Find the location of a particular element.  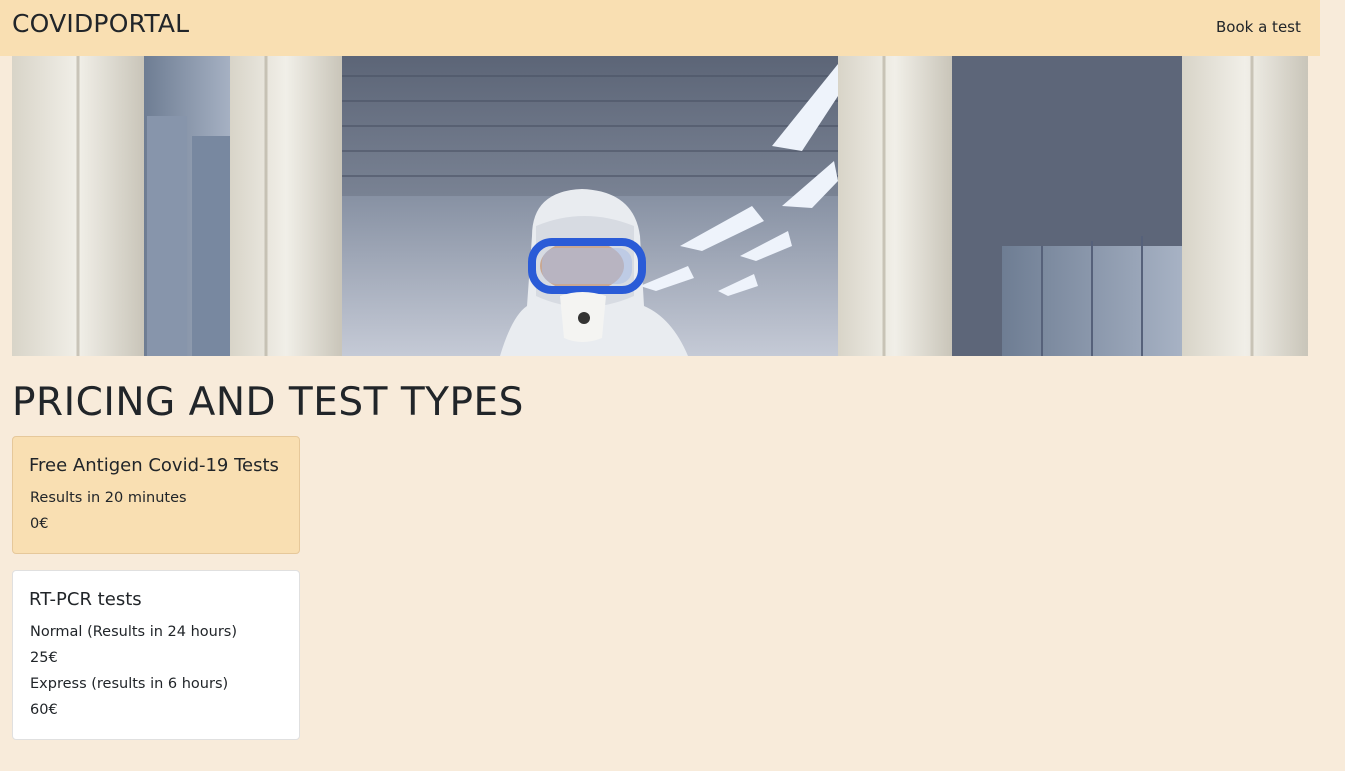

normal-price-text: 25€ is located at coordinates (44, 658).